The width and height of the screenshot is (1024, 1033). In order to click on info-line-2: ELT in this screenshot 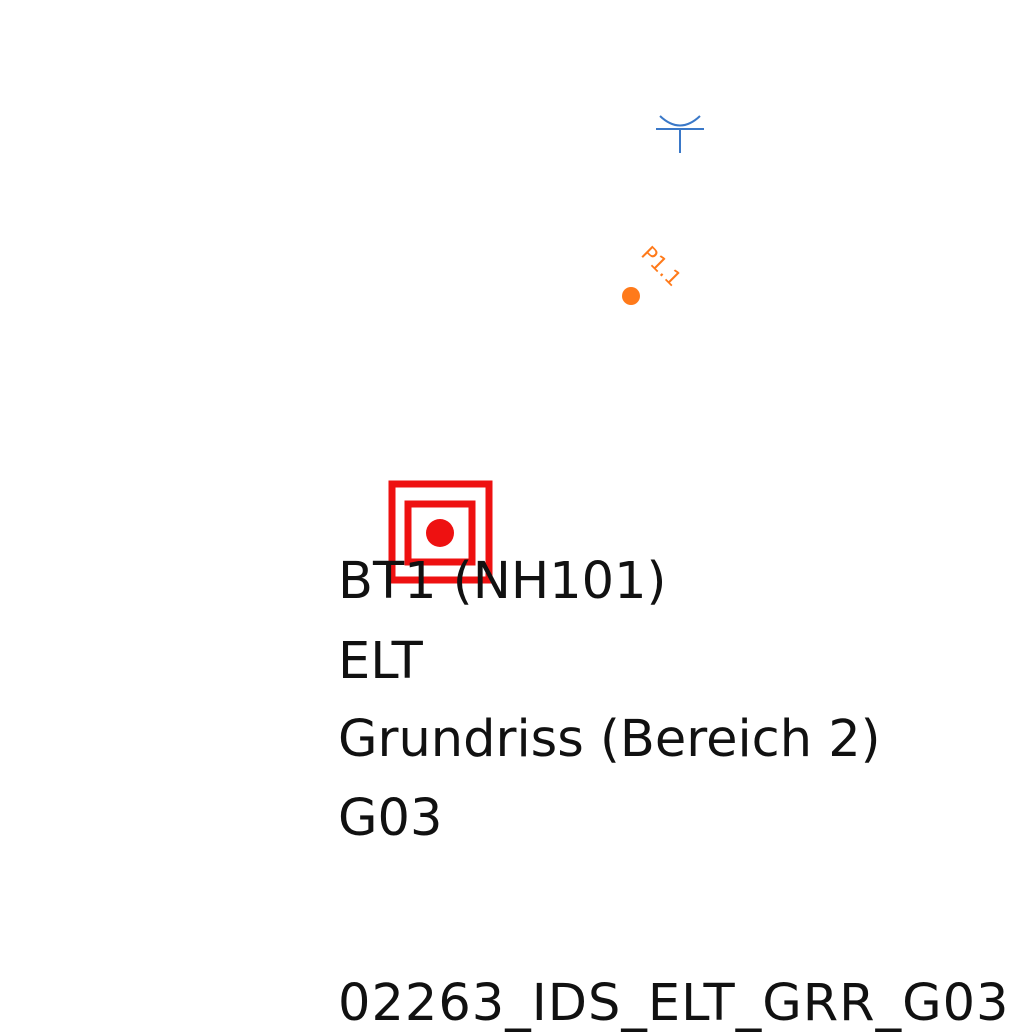, I will do `click(380, 661)`.